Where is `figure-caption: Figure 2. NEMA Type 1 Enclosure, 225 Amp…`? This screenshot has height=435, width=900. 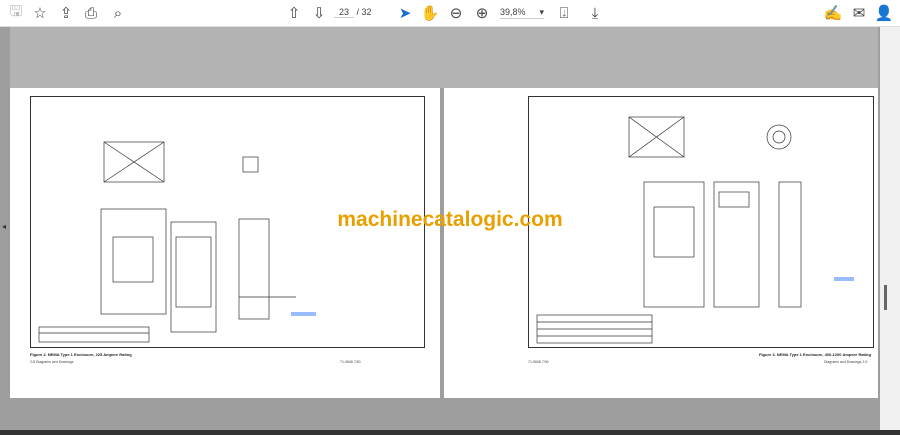
figure-caption: Figure 2. NEMA Type 1 Enclosure, 225 Amp… is located at coordinates (81, 354).